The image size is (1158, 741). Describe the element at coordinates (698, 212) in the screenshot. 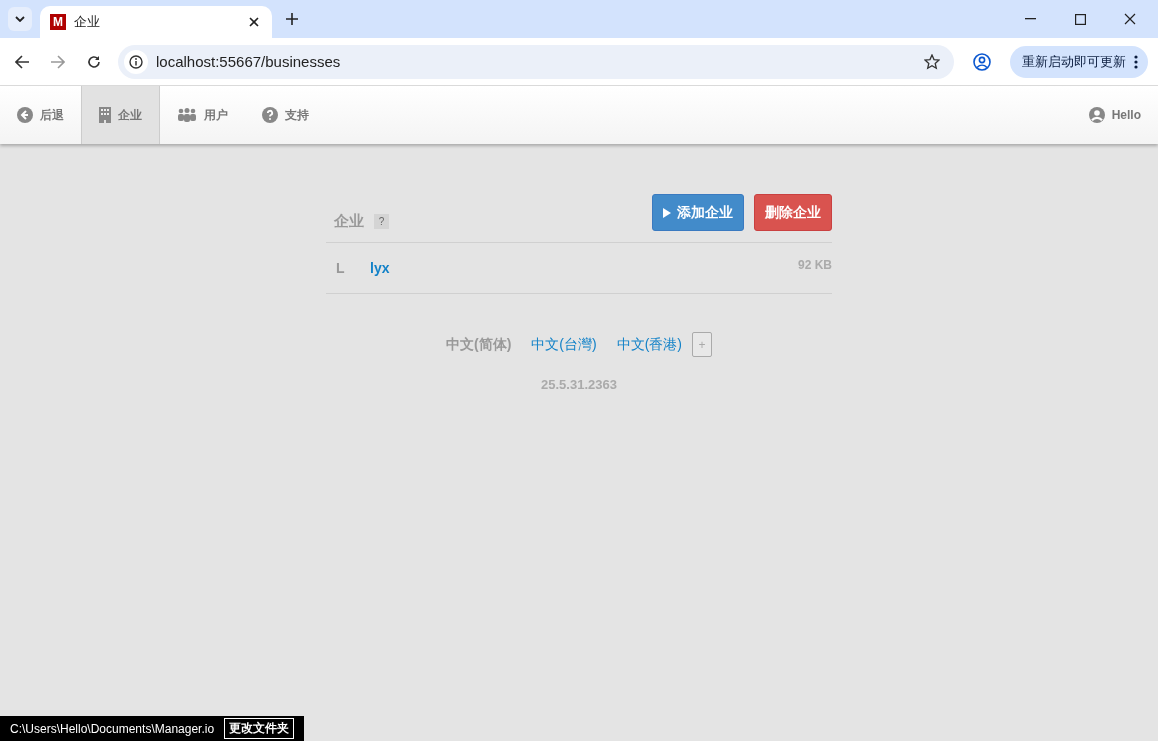

I see `add-business-button: 添加企业` at that location.